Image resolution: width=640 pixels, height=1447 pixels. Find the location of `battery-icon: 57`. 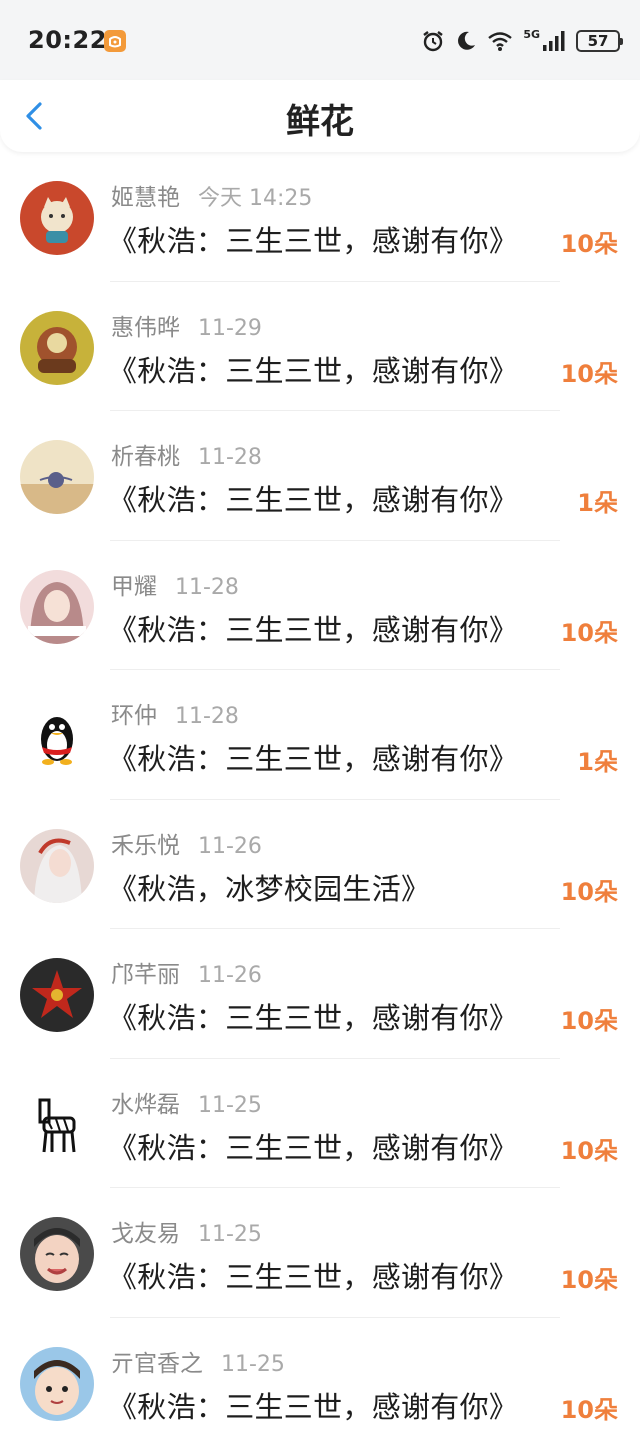

battery-icon: 57 is located at coordinates (598, 41).